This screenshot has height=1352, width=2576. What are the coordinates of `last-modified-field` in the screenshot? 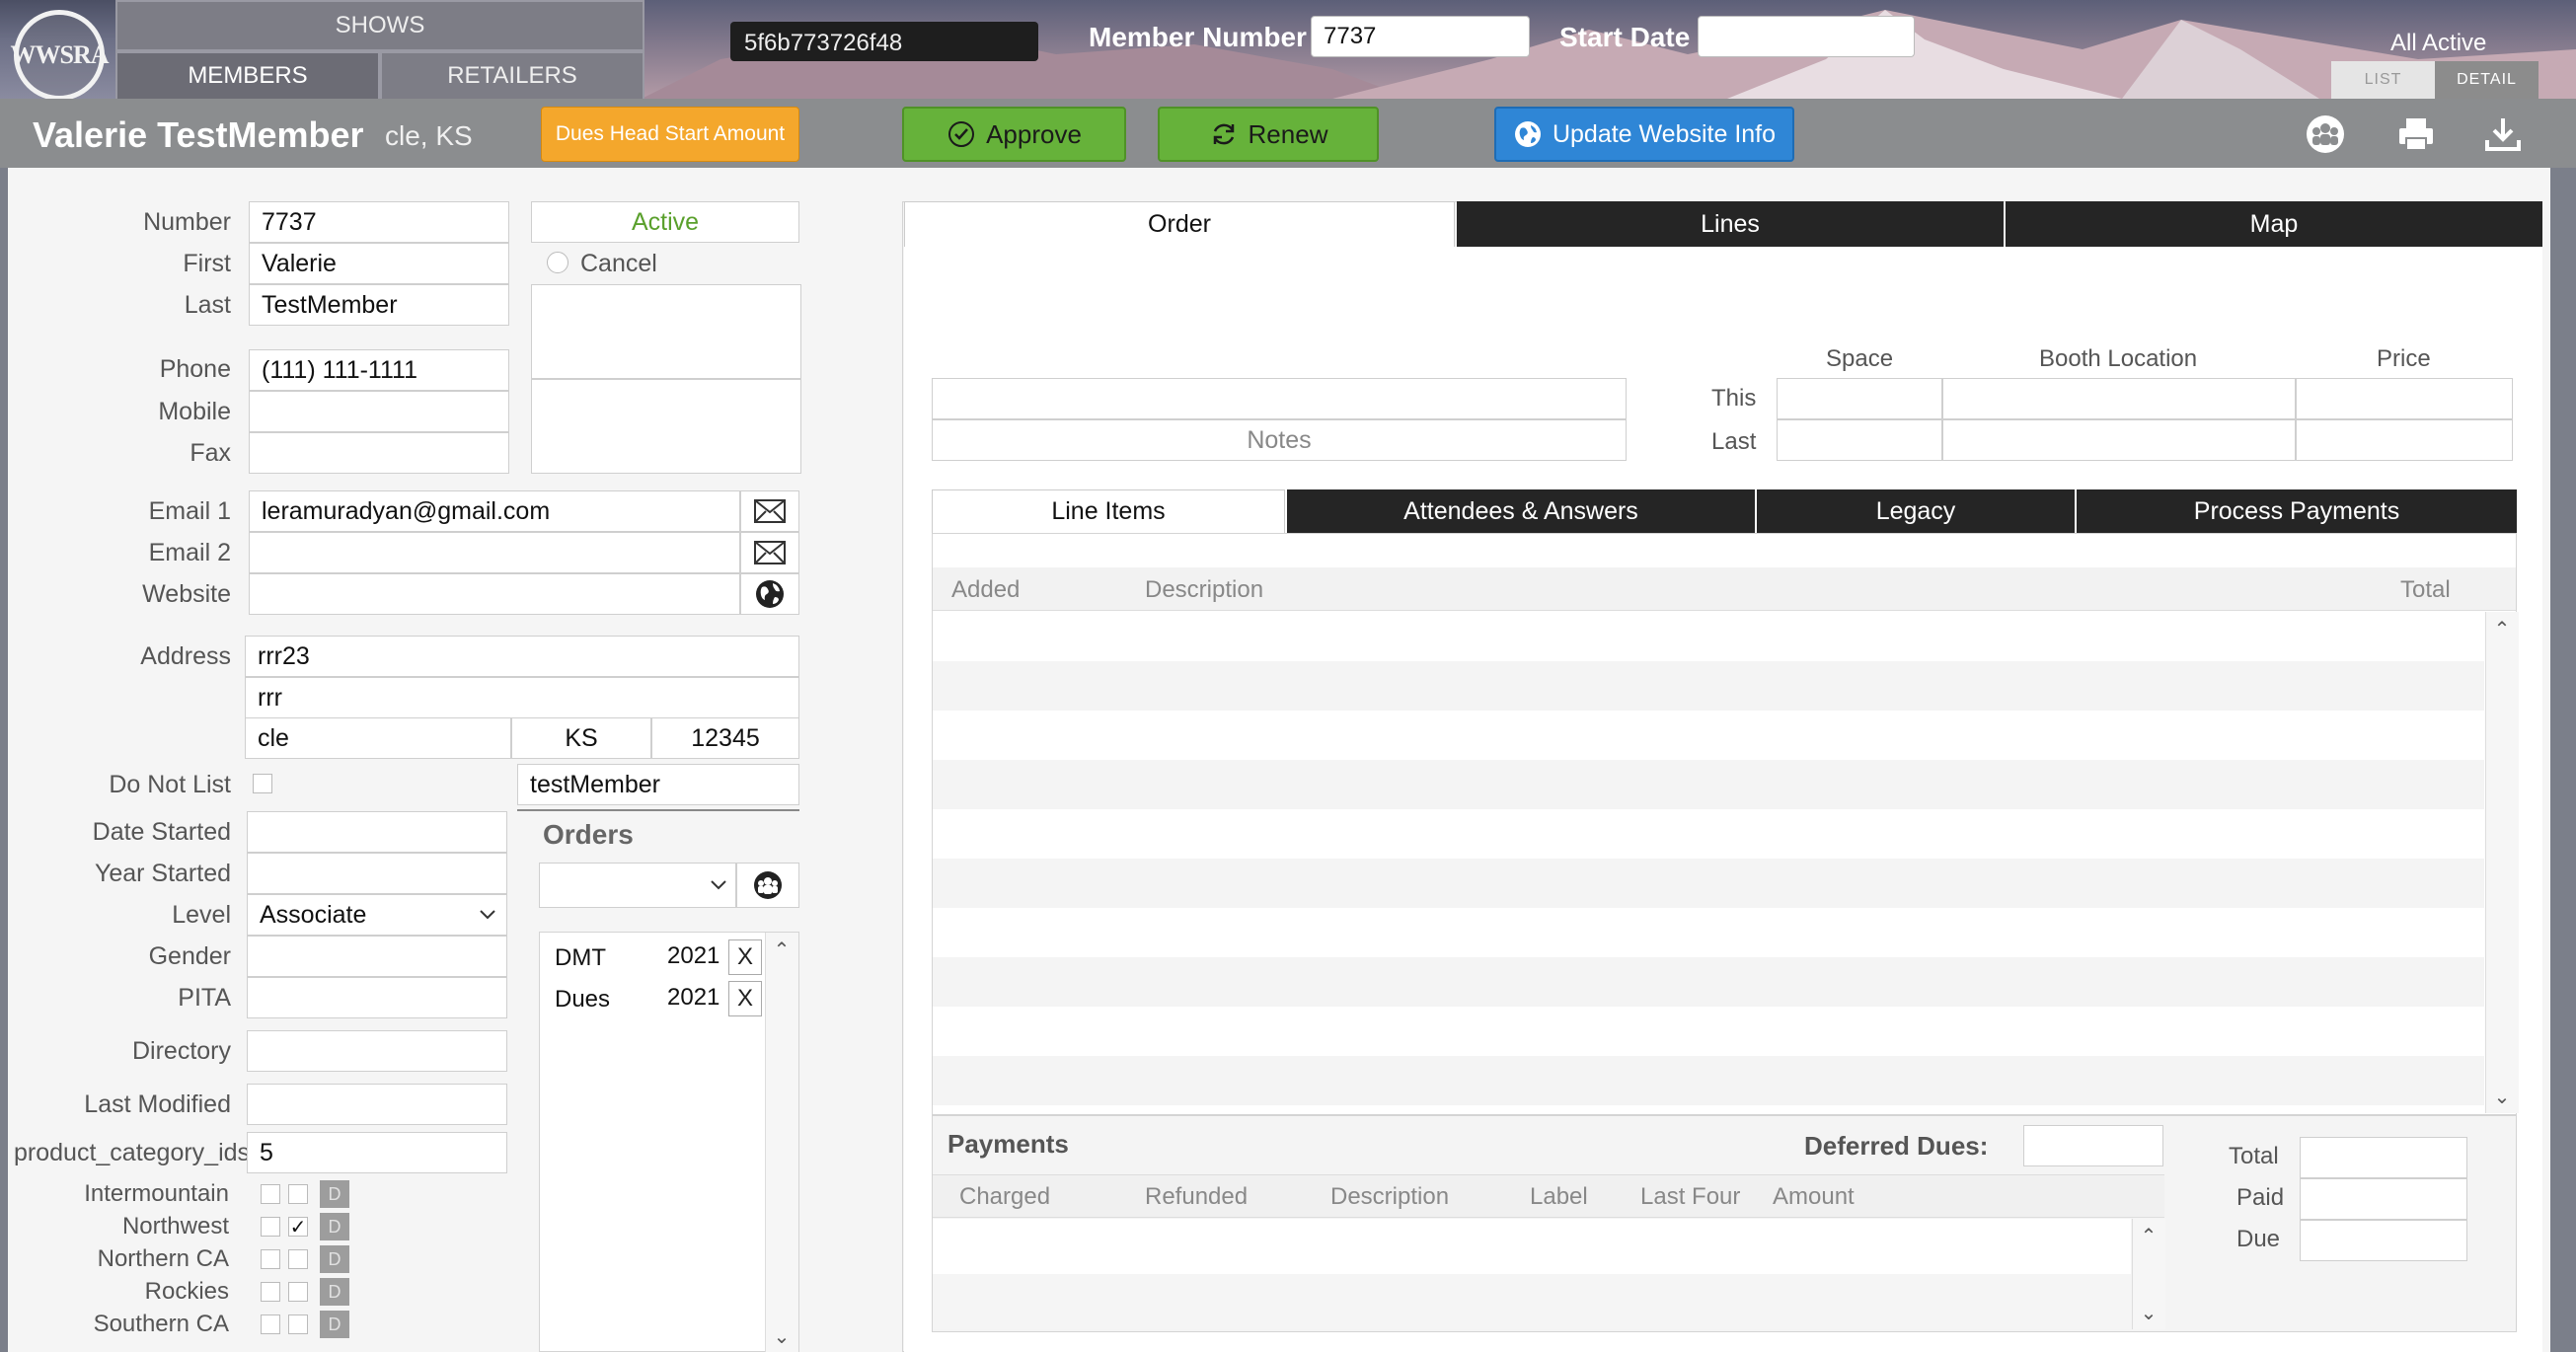 It's located at (377, 1104).